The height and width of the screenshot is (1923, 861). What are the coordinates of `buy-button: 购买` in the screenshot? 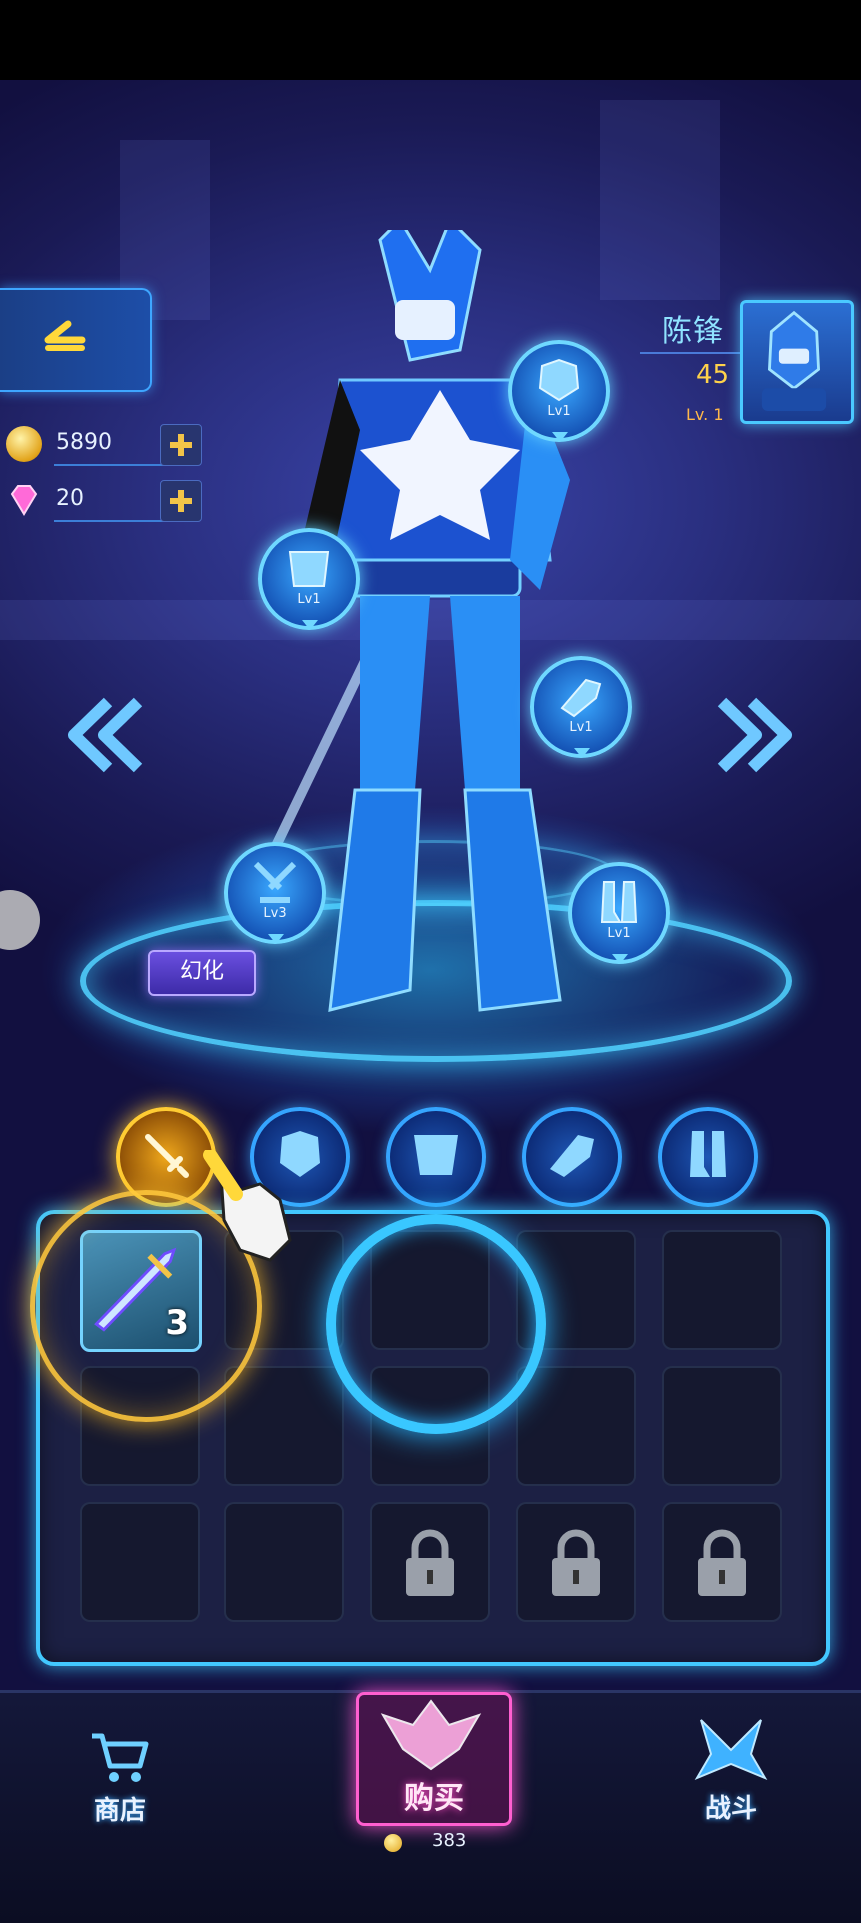 It's located at (434, 1759).